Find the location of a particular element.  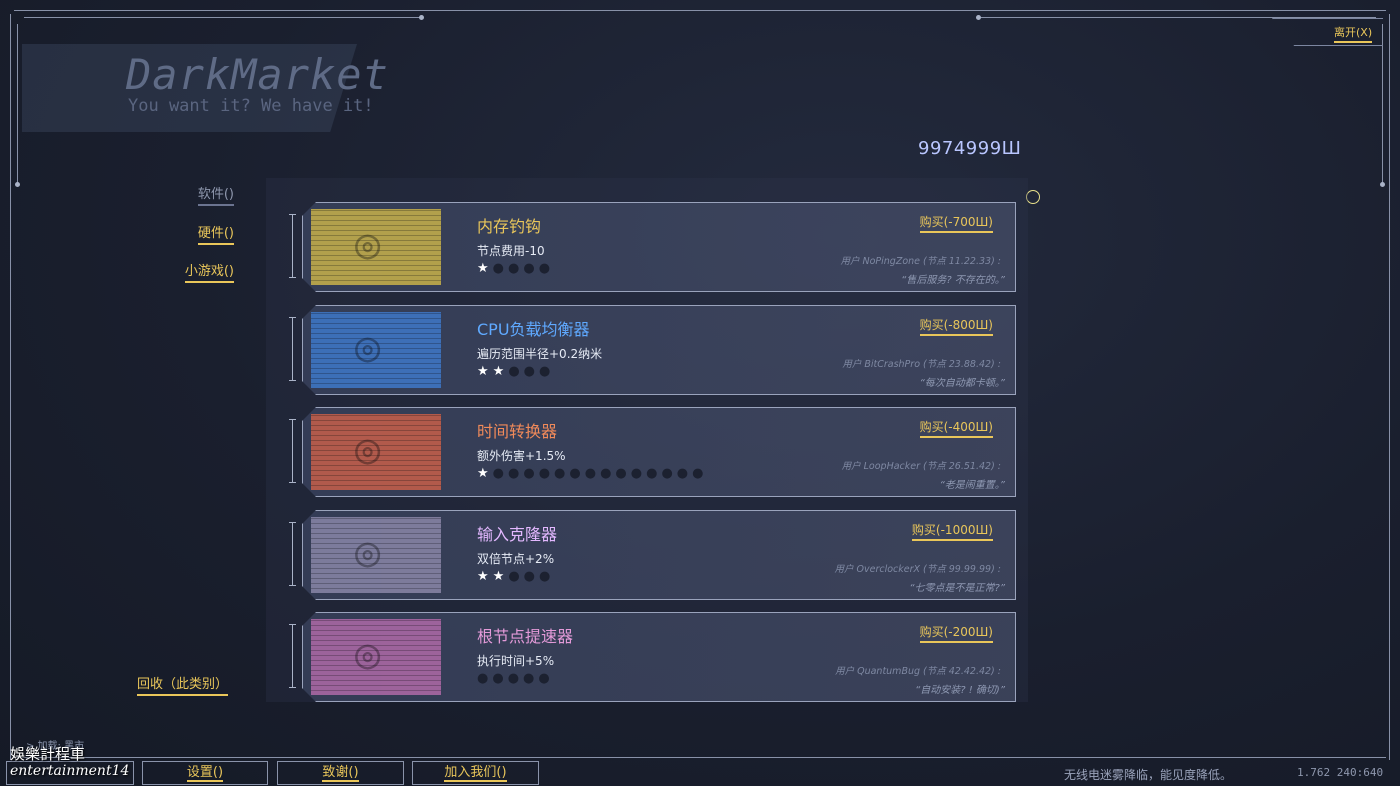

item-name: 根节点提速器 is located at coordinates (525, 636).